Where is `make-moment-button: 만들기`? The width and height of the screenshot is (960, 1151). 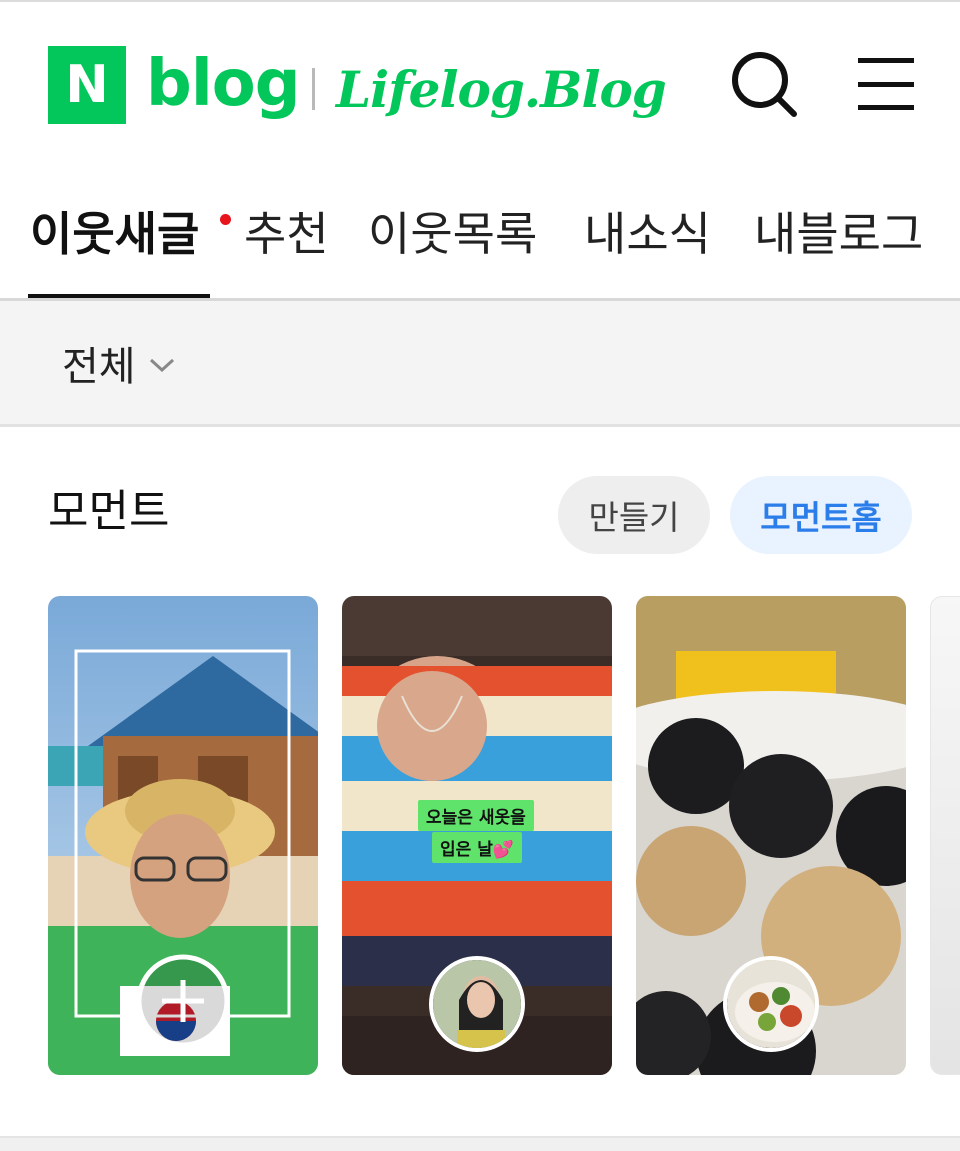
make-moment-button: 만들기 is located at coordinates (634, 515).